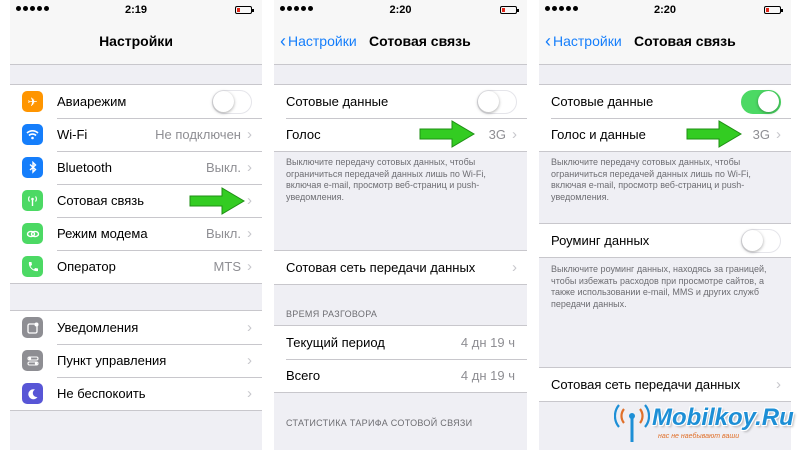 This screenshot has width=800, height=450. I want to click on row-label: Уведомления, so click(98, 327).